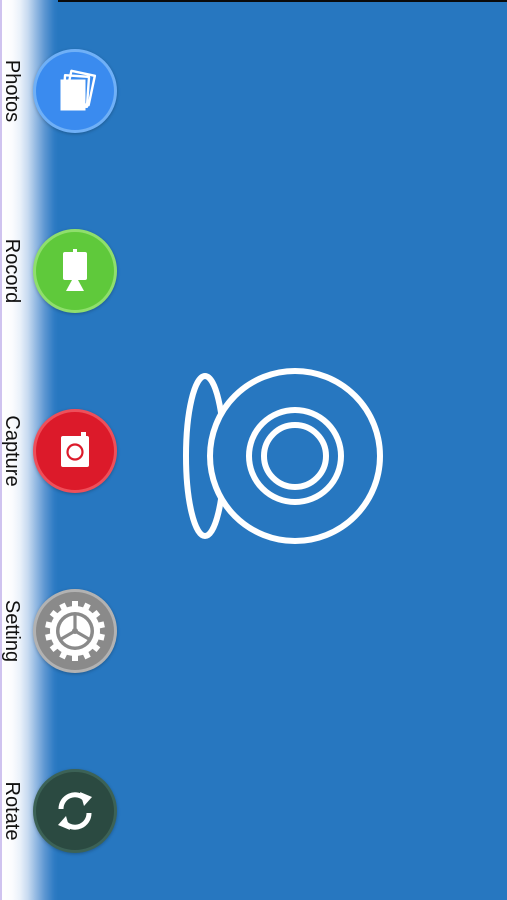 The image size is (507, 900). I want to click on top-edge, so click(253, 1).